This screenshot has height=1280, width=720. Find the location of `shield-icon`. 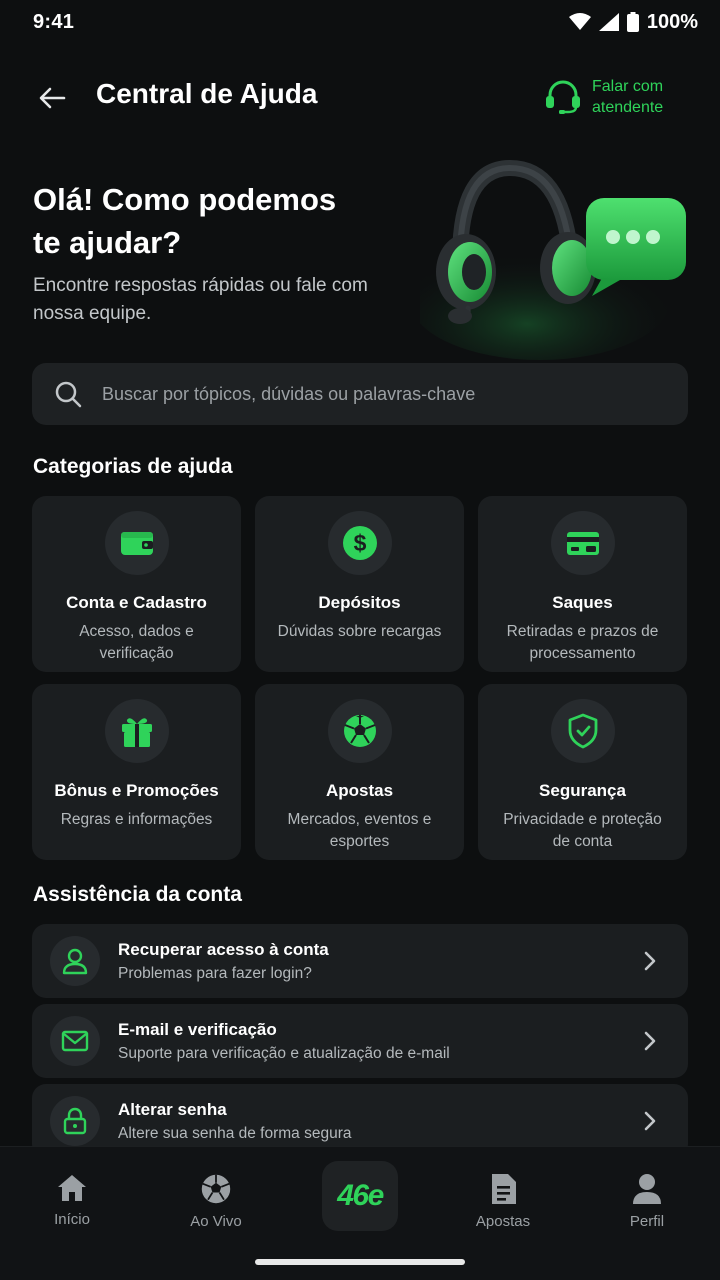

shield-icon is located at coordinates (582, 731).